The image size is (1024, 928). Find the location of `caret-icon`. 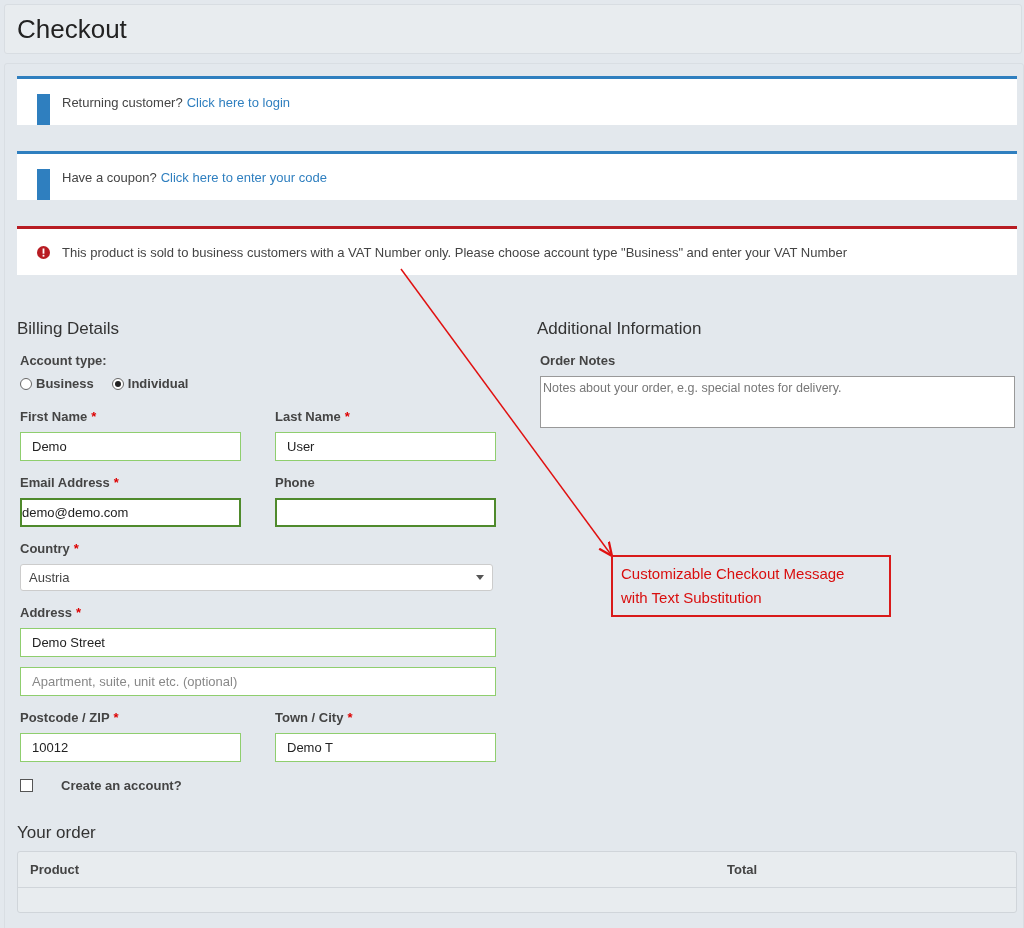

caret-icon is located at coordinates (480, 577).